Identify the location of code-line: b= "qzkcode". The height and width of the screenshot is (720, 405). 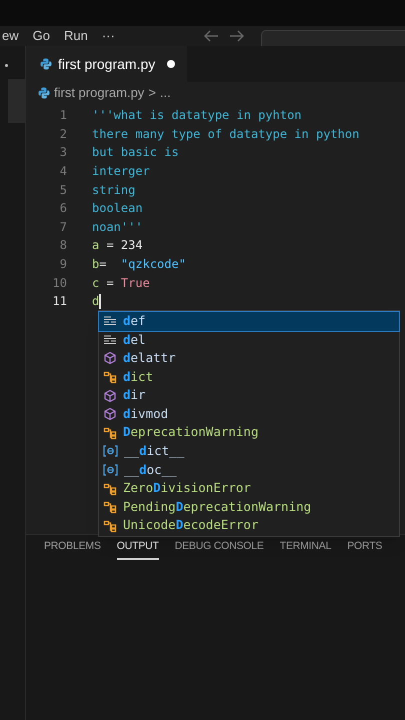
(139, 265).